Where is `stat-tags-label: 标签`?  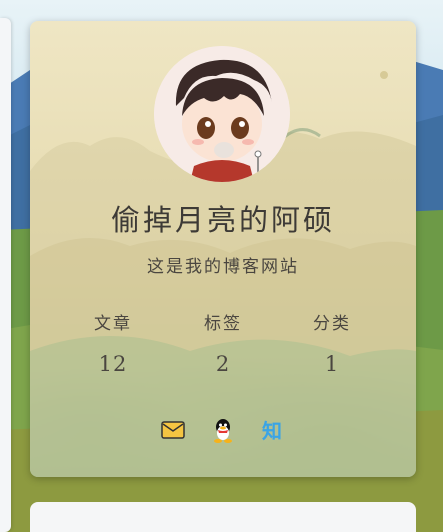
stat-tags-label: 标签 is located at coordinates (223, 324).